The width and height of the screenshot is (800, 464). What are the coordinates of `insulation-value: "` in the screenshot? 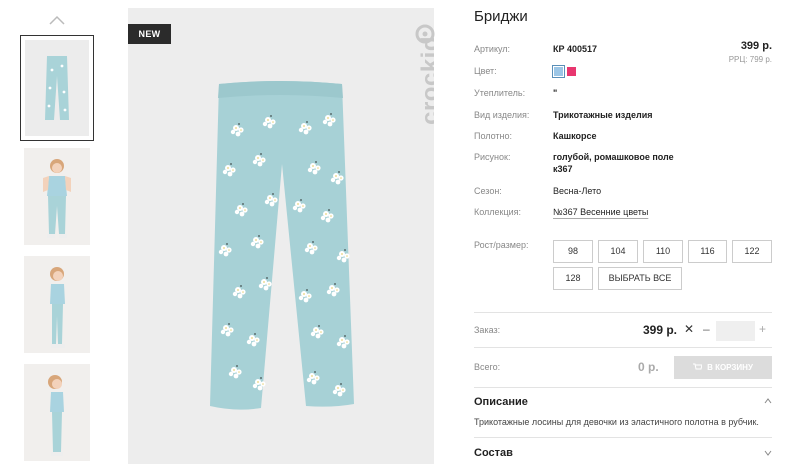 It's located at (555, 93).